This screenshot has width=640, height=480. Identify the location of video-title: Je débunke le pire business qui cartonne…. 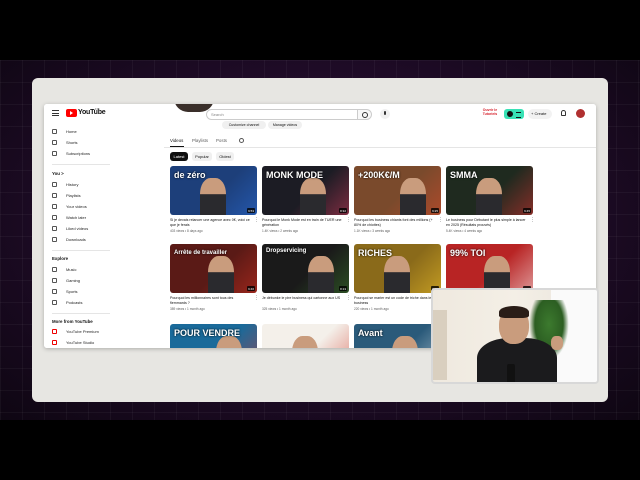
(302, 298).